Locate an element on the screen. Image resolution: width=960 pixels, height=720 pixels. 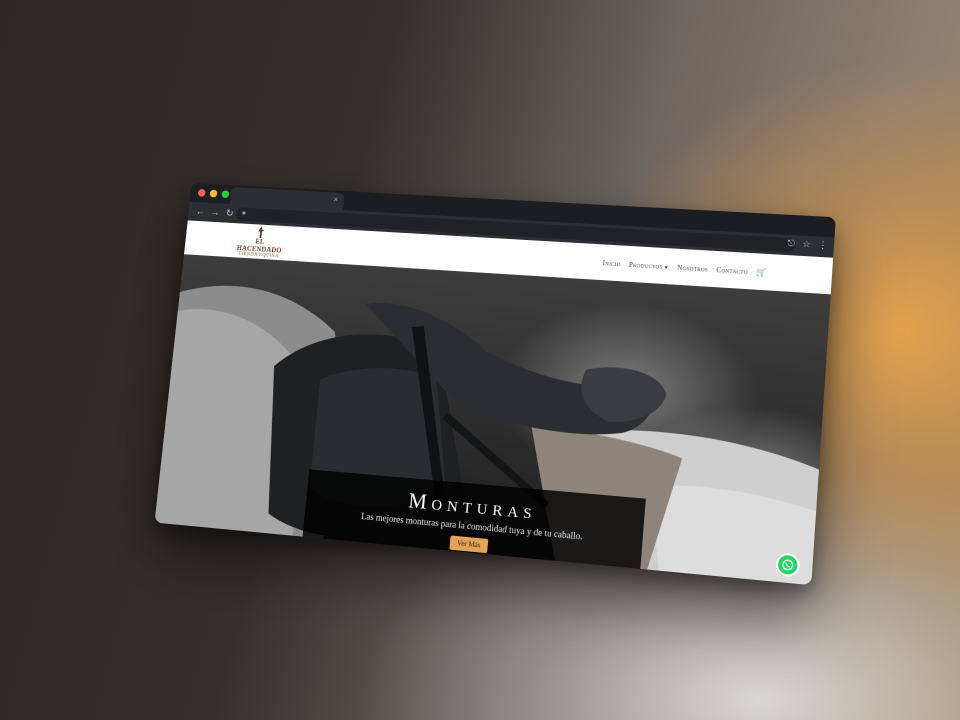
main-navigation: Inicio Productos▼ Nosotros Contacto 🛒 is located at coordinates (684, 267).